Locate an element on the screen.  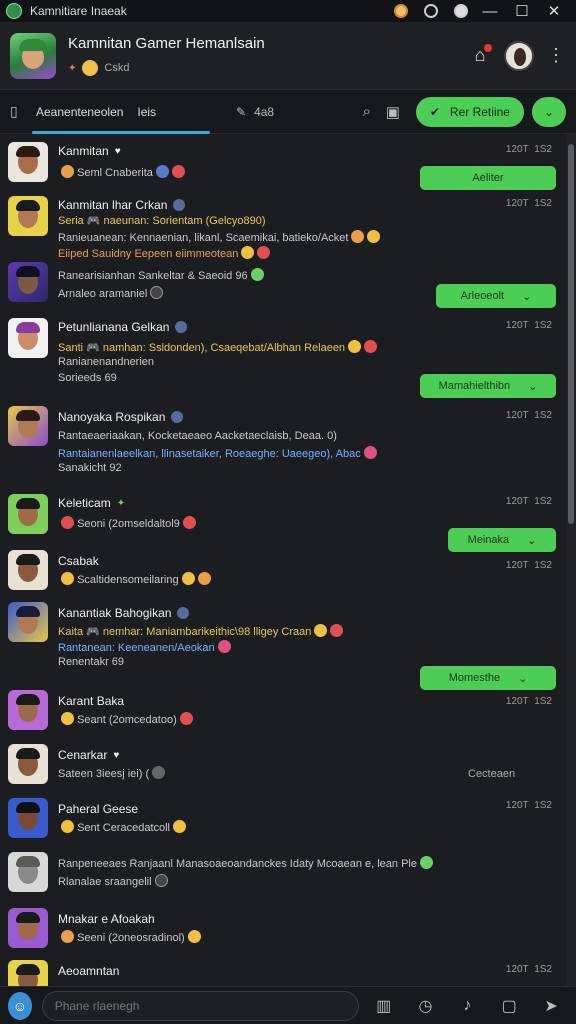
composer-bar: ☺ ▥ ◷ ♪ ▢ ➤ is located at coordinates (288, 1005).